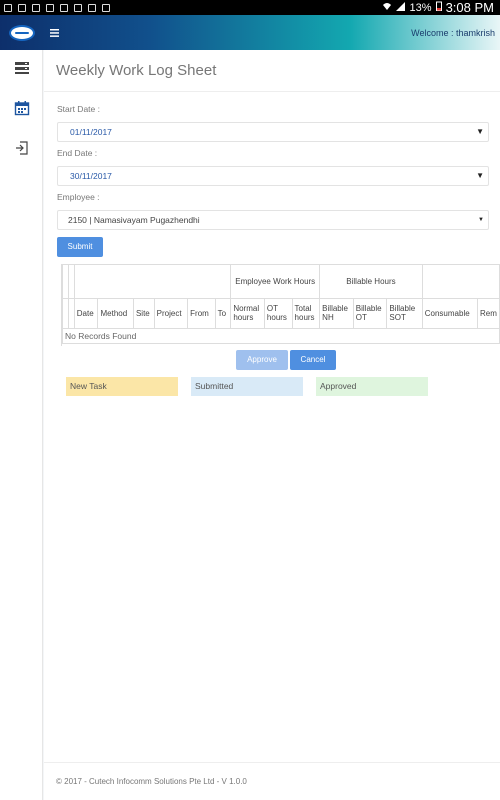 Image resolution: width=500 pixels, height=800 pixels. I want to click on col-normal-hours: Normal hours, so click(247, 313).